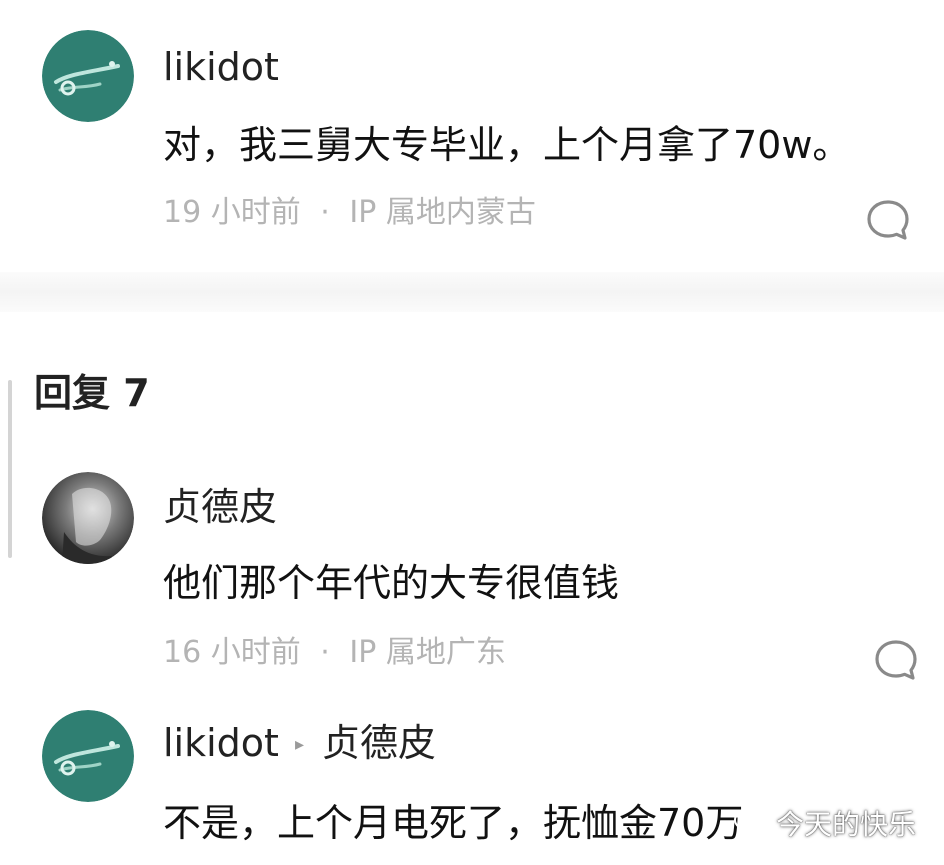 Image resolution: width=944 pixels, height=865 pixels. I want to click on comment-meta: 19 小时前 · IP 属地内蒙古, so click(349, 213).